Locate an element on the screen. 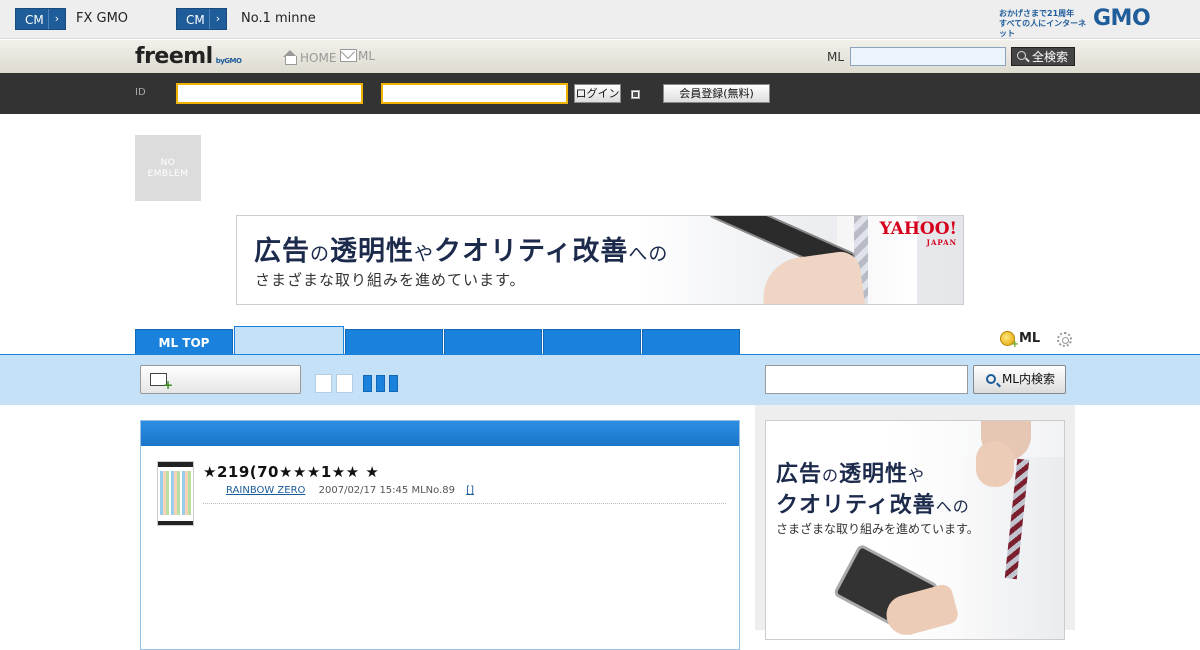 This screenshot has height=650, width=1200. ml-inner-search-input is located at coordinates (866, 379).